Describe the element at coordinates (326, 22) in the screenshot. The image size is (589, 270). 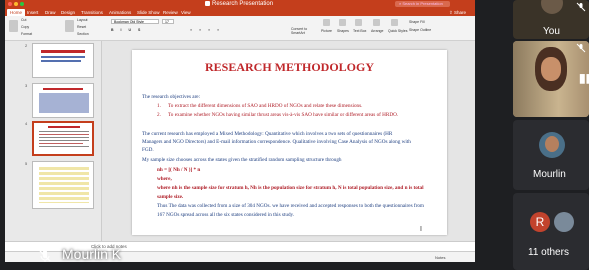
I see `picture-icon` at that location.